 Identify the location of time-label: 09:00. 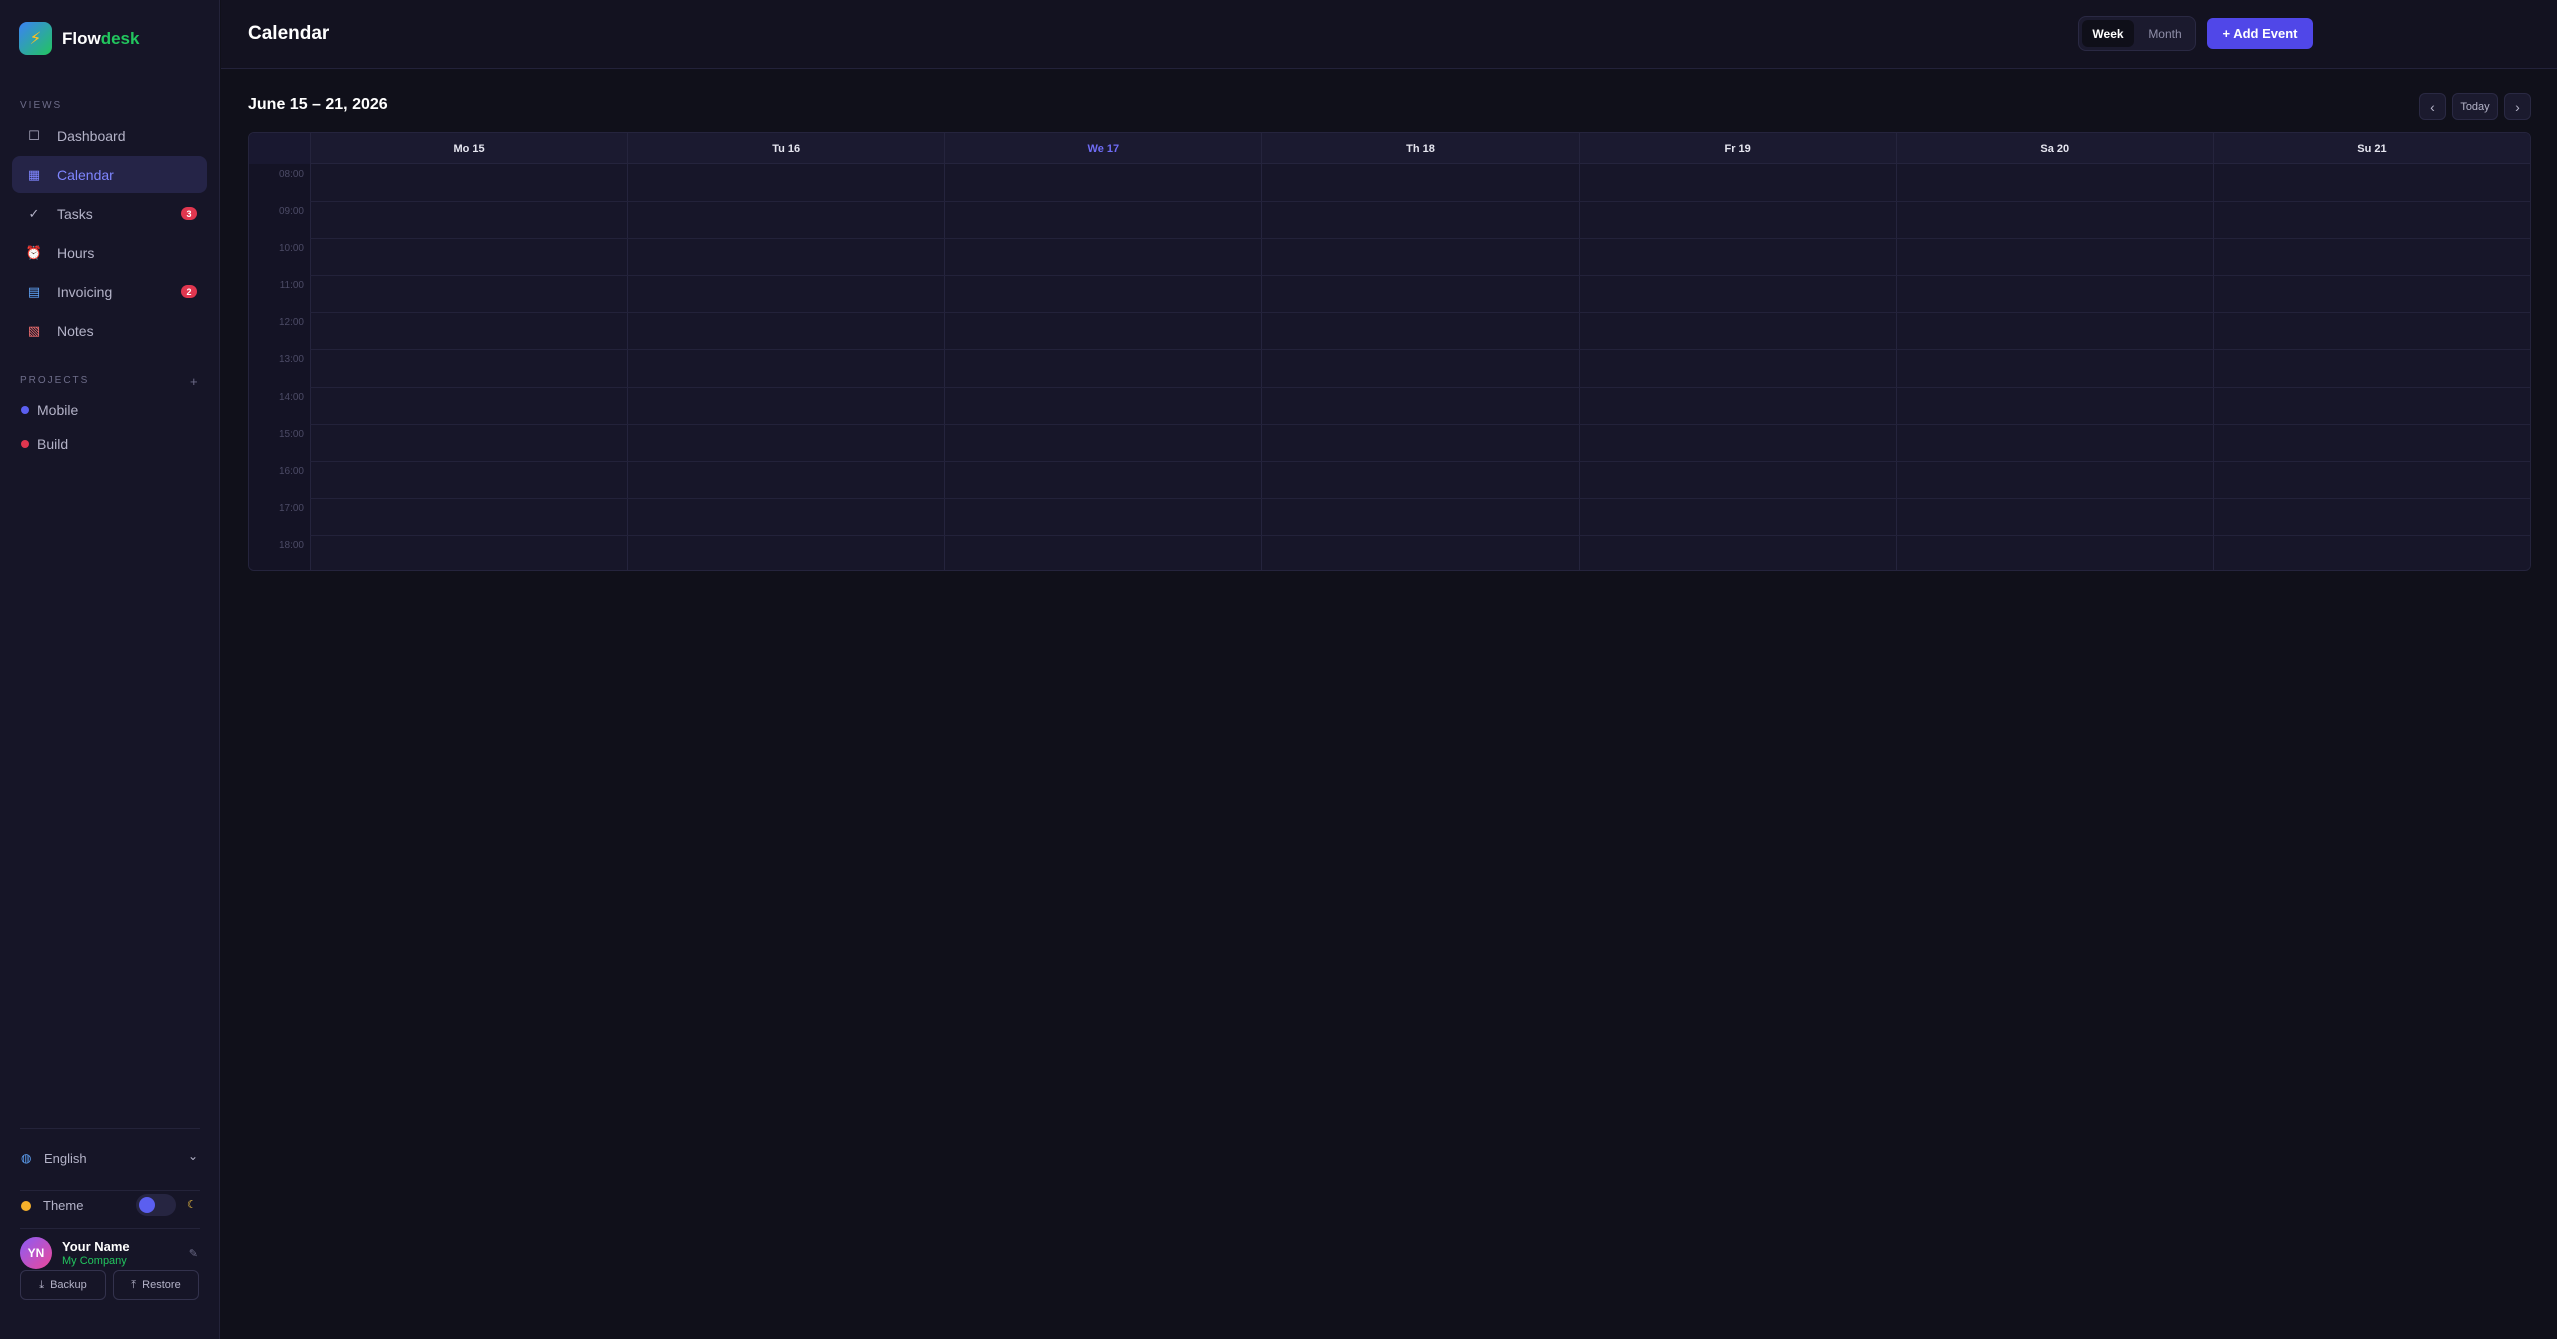
(291, 212).